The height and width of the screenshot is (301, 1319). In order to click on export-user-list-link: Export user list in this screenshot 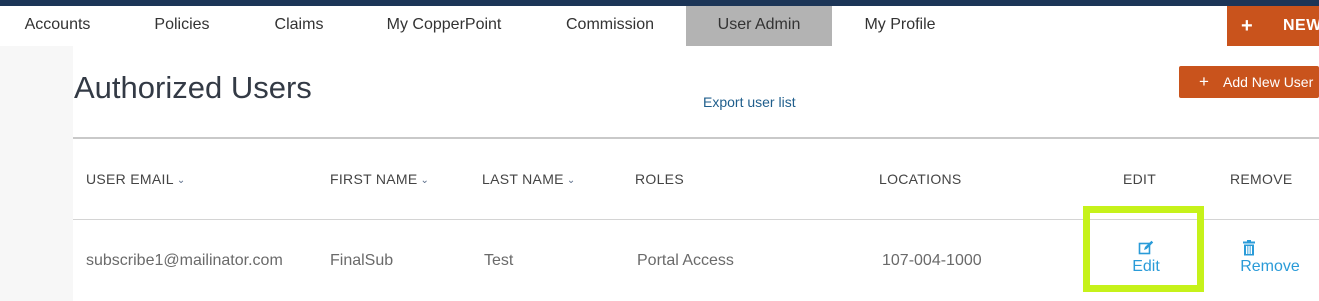, I will do `click(749, 102)`.